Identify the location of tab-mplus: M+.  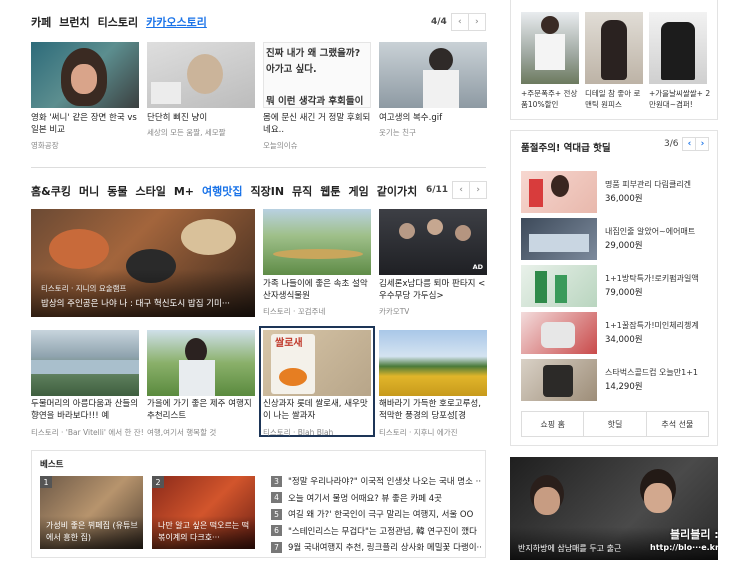
(184, 191).